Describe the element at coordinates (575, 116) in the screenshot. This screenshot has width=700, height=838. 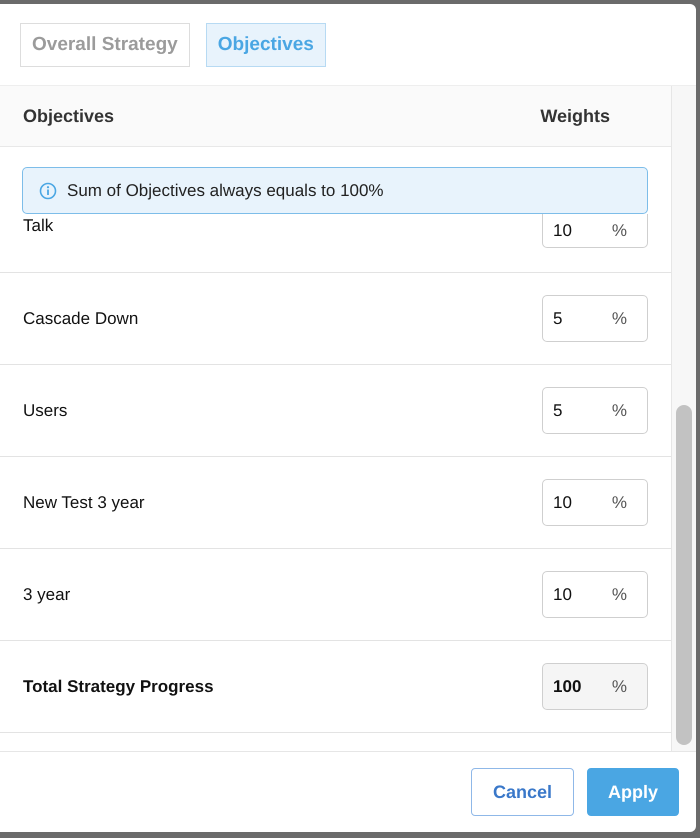
I see `column-header: Weights` at that location.